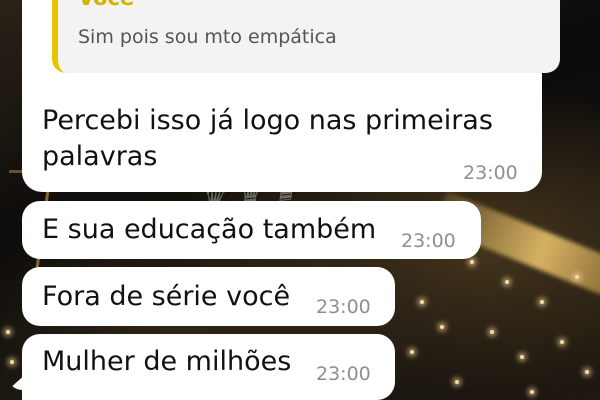 The image size is (600, 400). I want to click on message-bubble-2: E sua educação também 23:00, so click(251, 230).